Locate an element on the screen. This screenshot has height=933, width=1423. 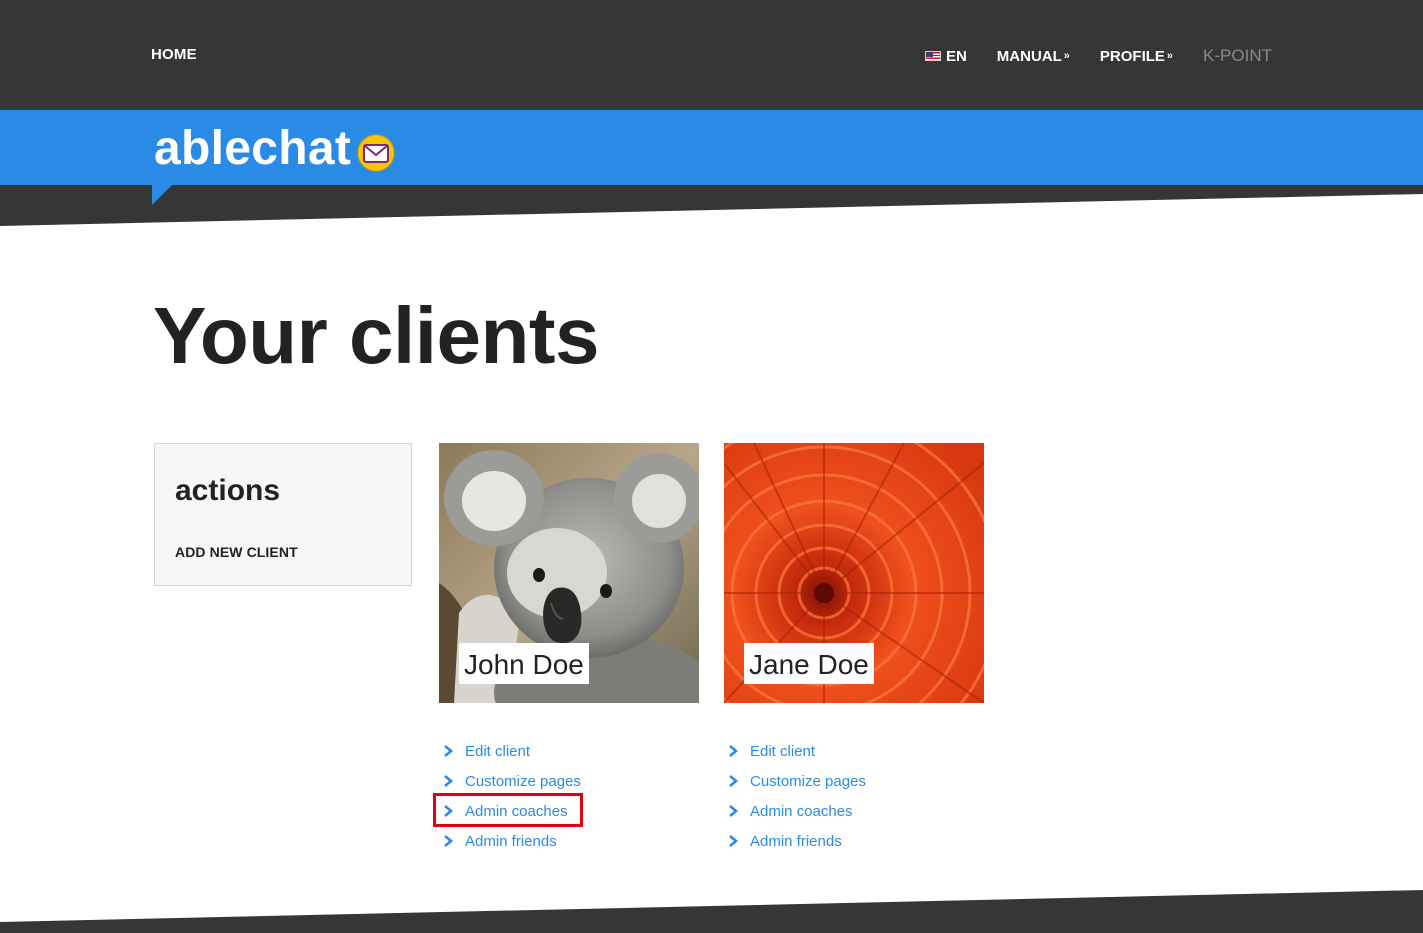
nav-home-link: HOME is located at coordinates (174, 54).